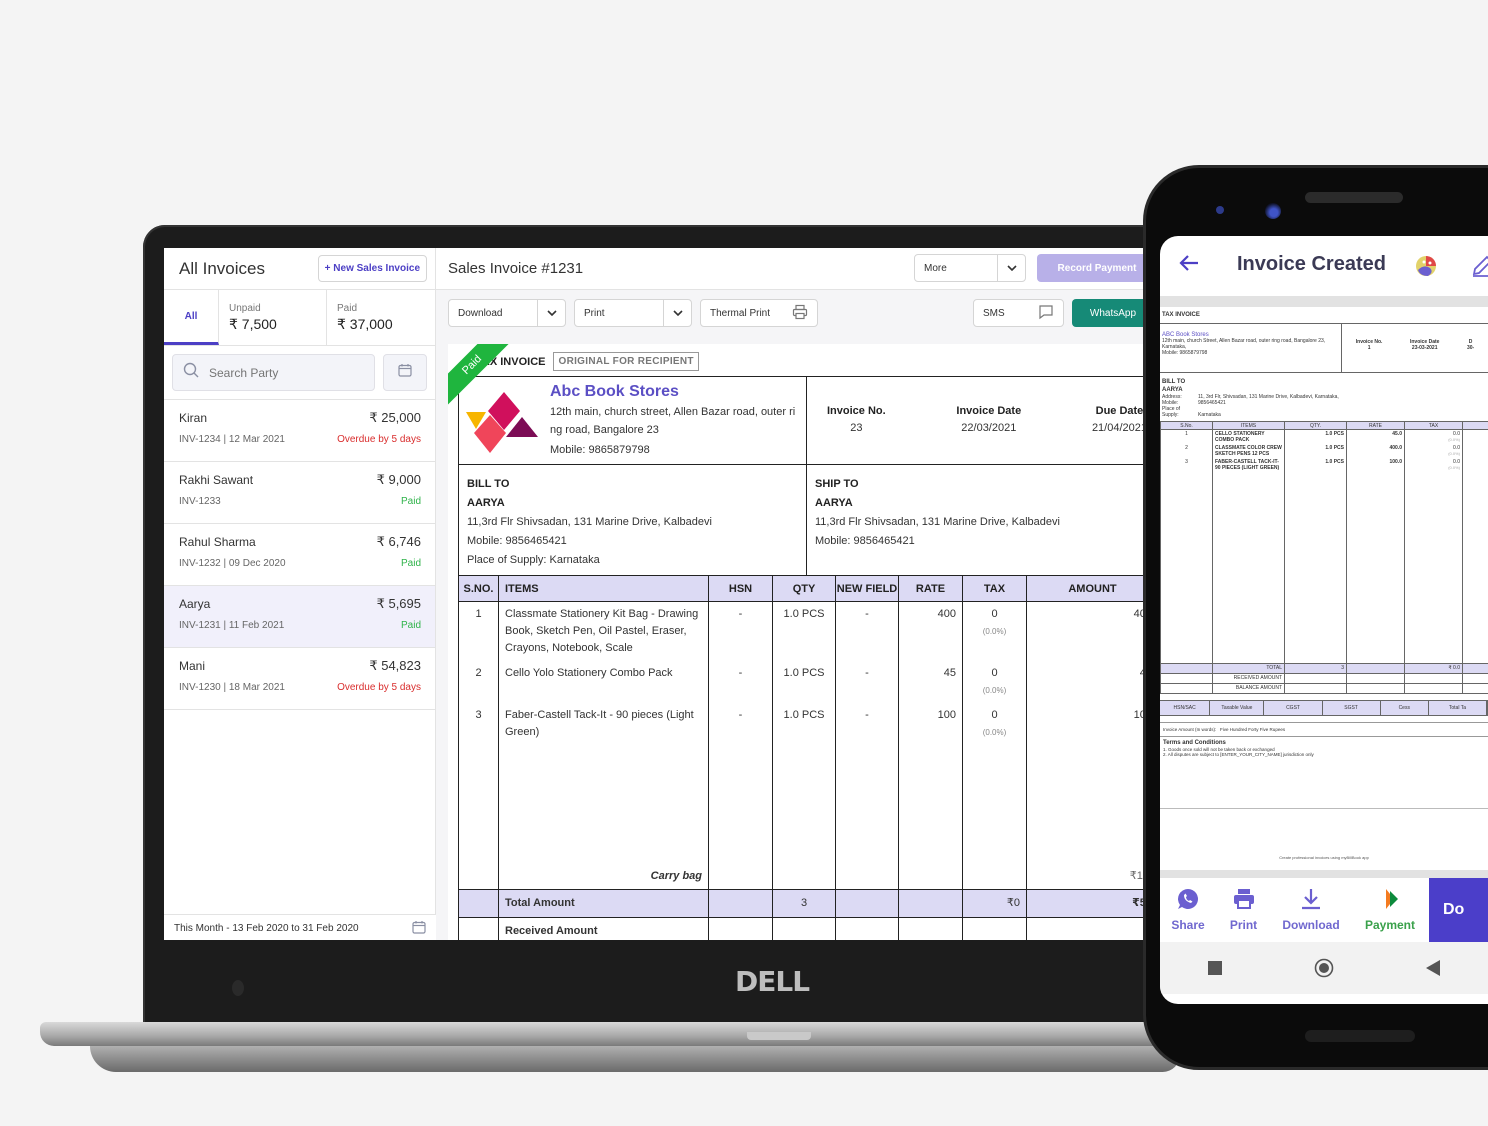 The width and height of the screenshot is (1488, 1126). I want to click on total-row: Total Amount 3 ₹0 ₹55, so click(806, 903).